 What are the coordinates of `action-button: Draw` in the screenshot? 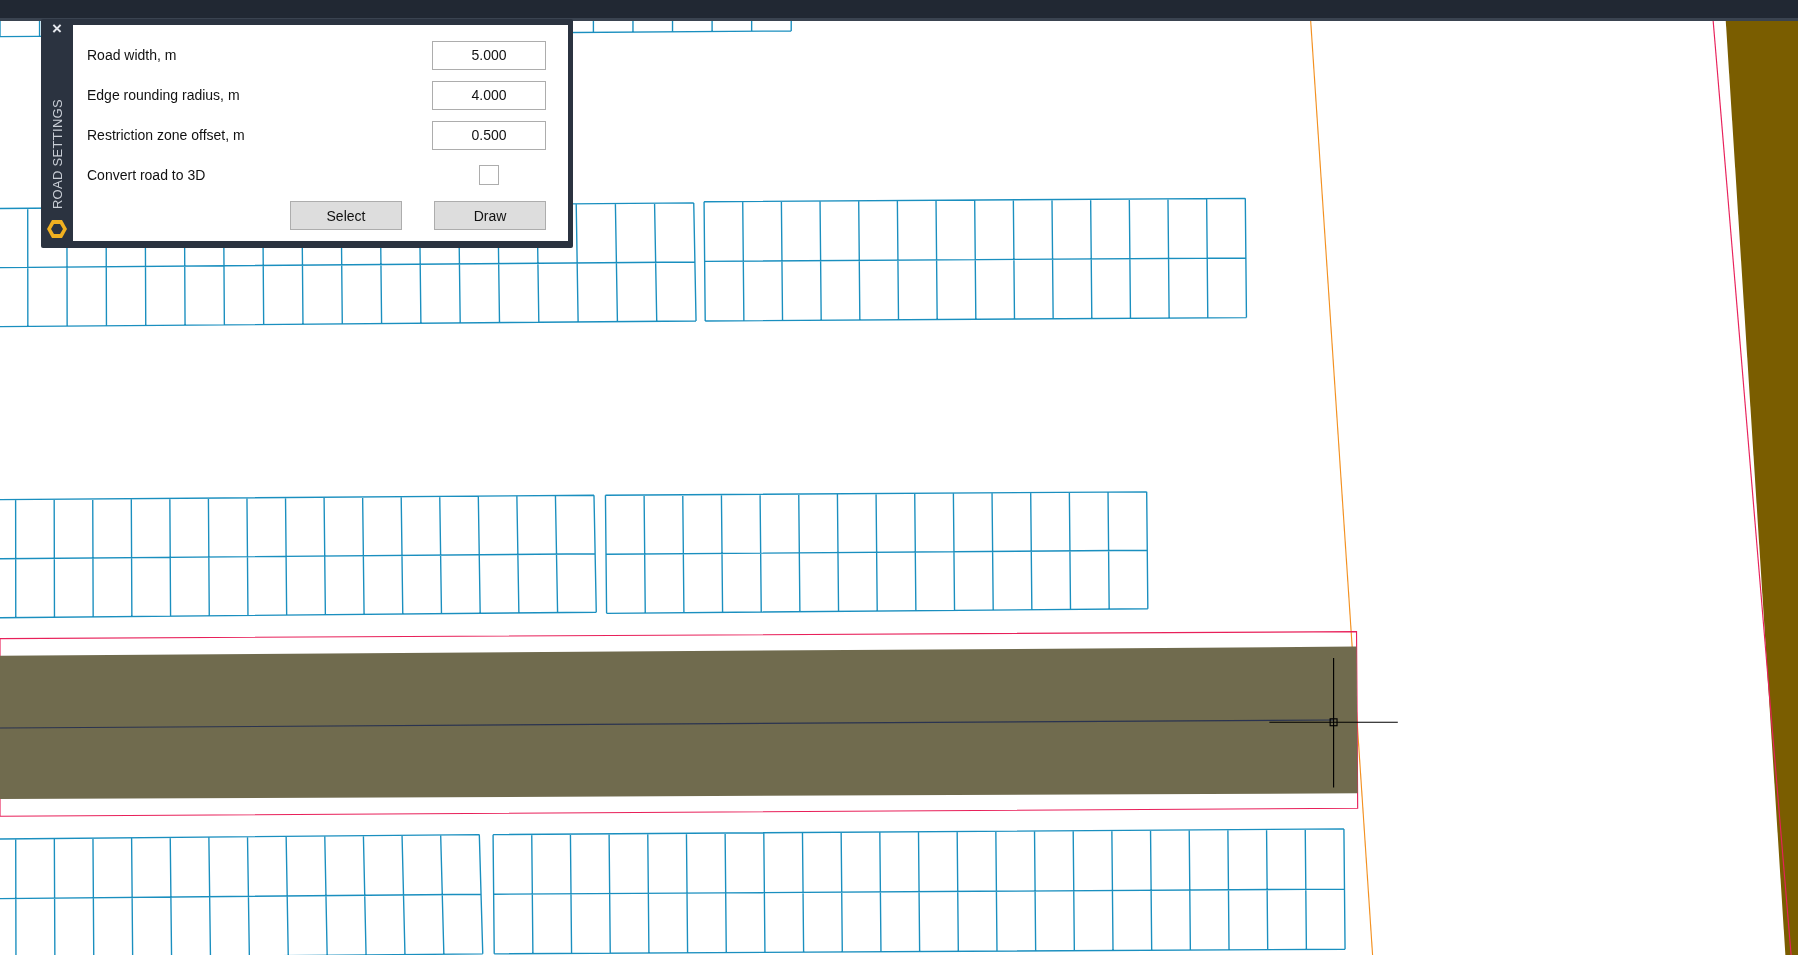 It's located at (490, 215).